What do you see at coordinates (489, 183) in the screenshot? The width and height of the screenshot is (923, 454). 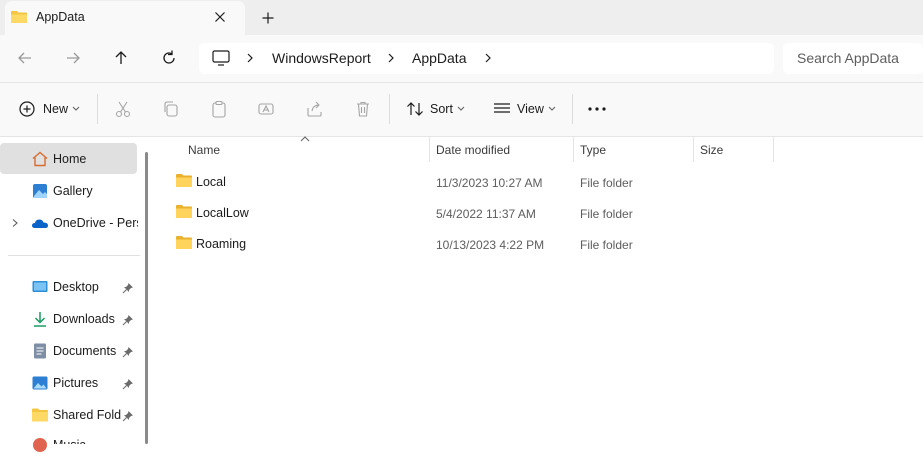 I see `file-date-modified: 11/3/2023 10:27 AM` at bounding box center [489, 183].